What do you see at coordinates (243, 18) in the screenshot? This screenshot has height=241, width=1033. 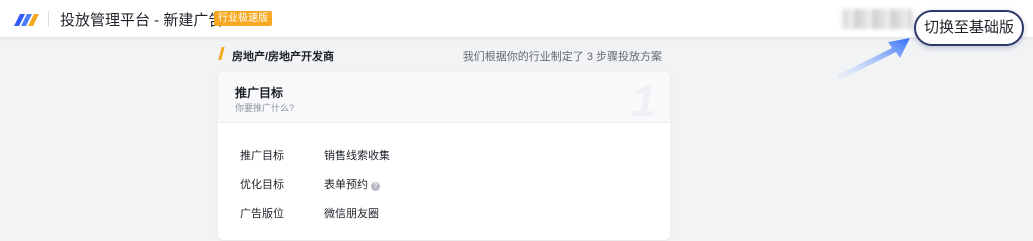 I see `edition-badge: 行业极速版` at bounding box center [243, 18].